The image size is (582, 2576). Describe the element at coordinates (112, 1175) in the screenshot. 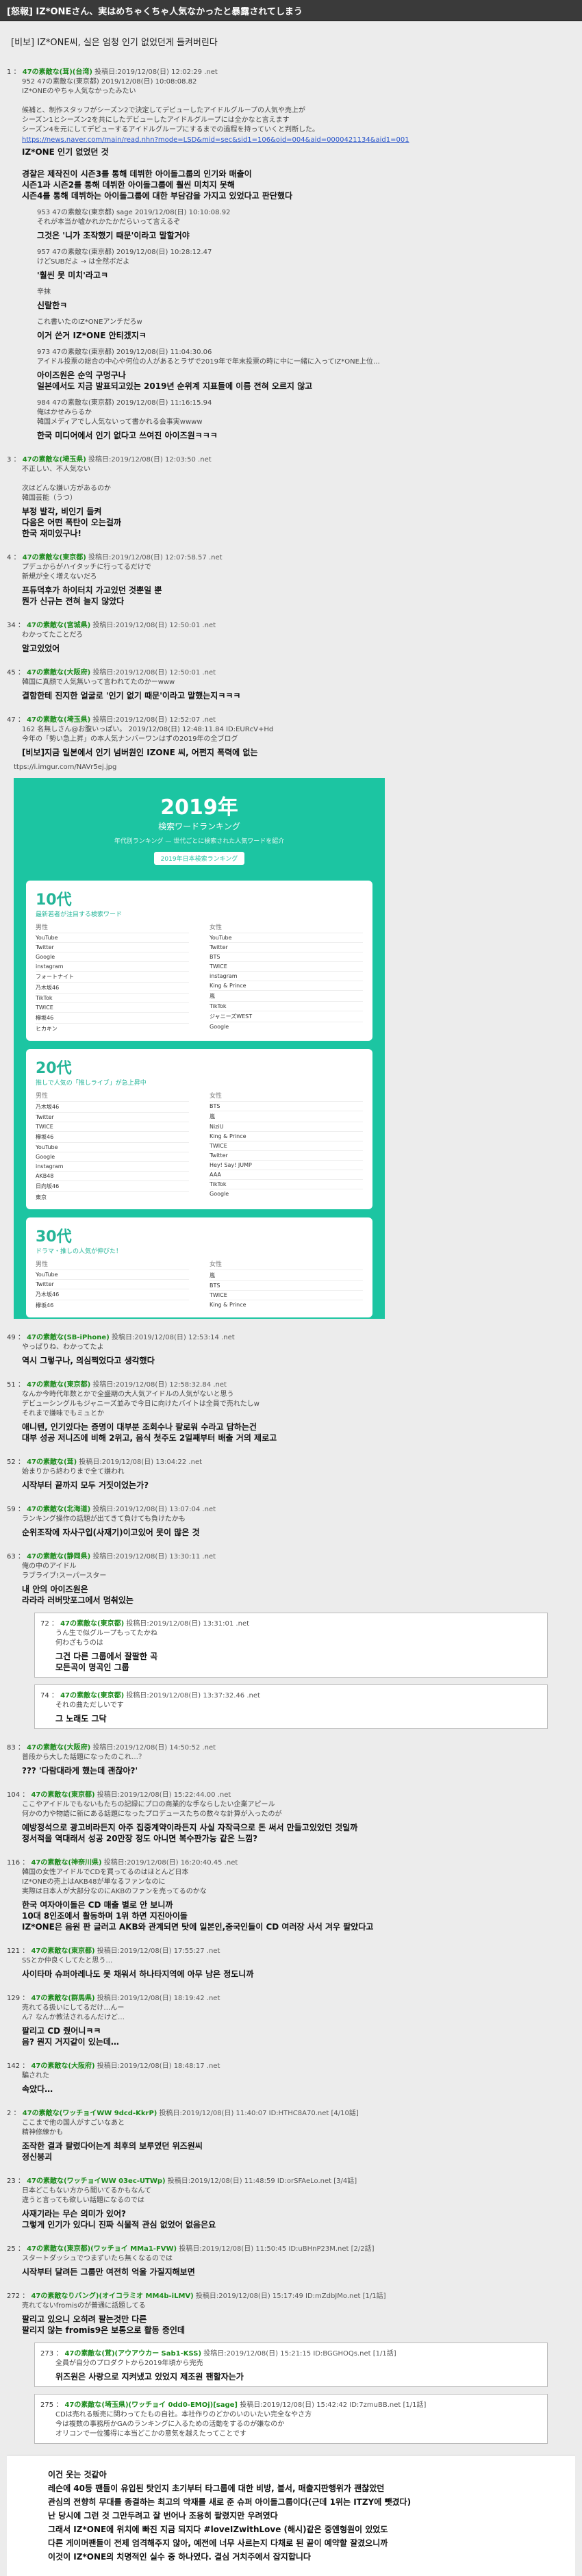

I see `rank-item: AKB48` at that location.